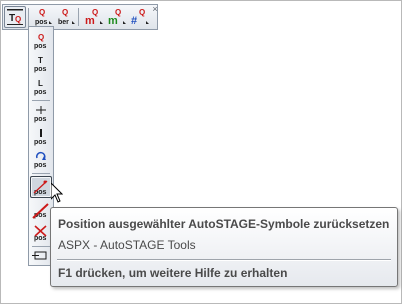 This screenshot has width=402, height=304. I want to click on horizontal-toolbar: T Q Q pos Q ber Q m Q m Q # ×, so click(80, 17).